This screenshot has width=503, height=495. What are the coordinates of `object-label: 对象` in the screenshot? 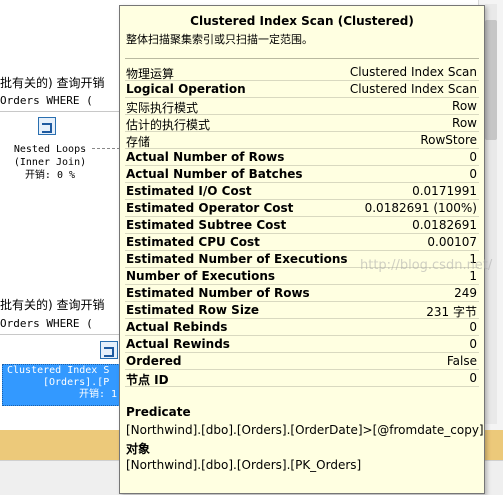 It's located at (138, 449).